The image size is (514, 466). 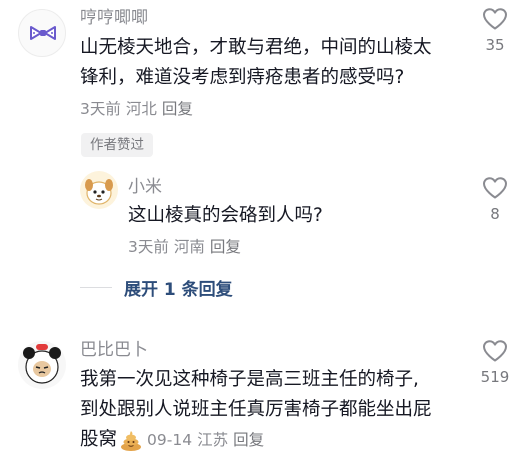 What do you see at coordinates (96, 287) in the screenshot?
I see `divider-line` at bounding box center [96, 287].